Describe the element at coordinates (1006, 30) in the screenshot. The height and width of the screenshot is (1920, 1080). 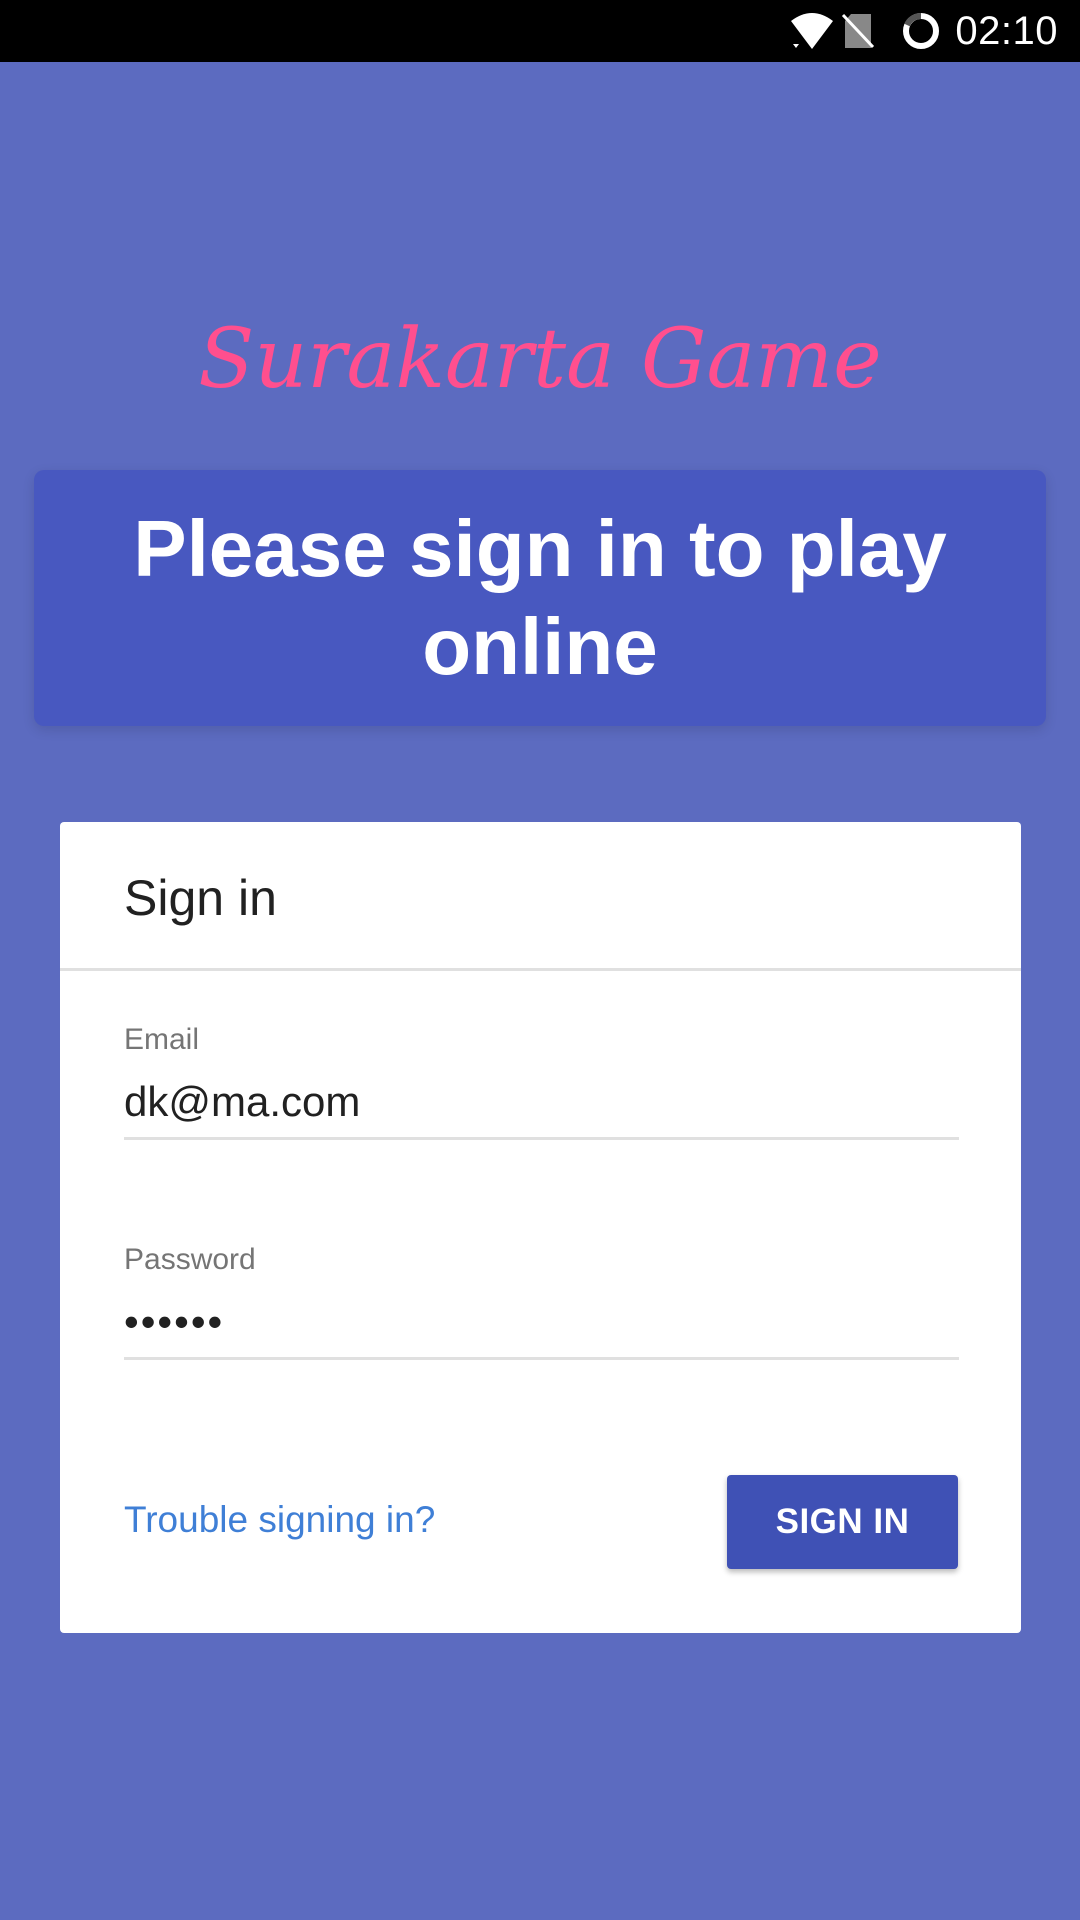
I see `status-time: 02:10` at that location.